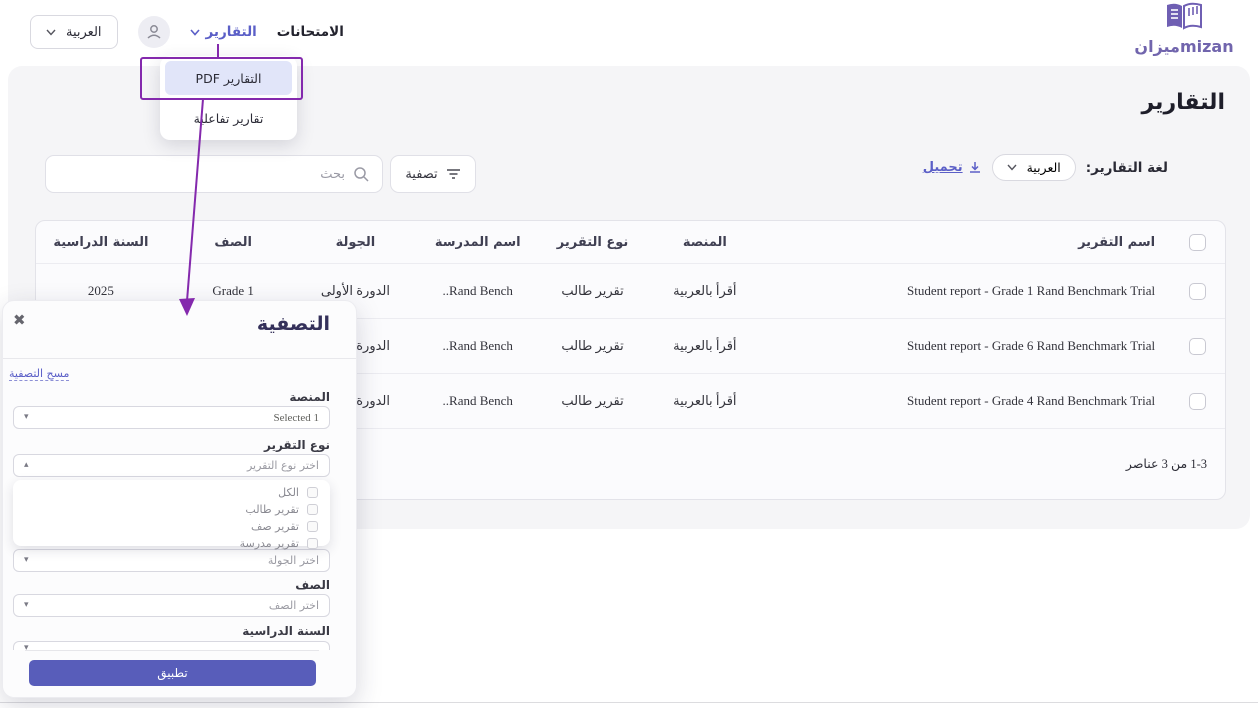 The height and width of the screenshot is (708, 1258). I want to click on menu-item-pdf-reports-label: التقارير PDF, so click(228, 78).